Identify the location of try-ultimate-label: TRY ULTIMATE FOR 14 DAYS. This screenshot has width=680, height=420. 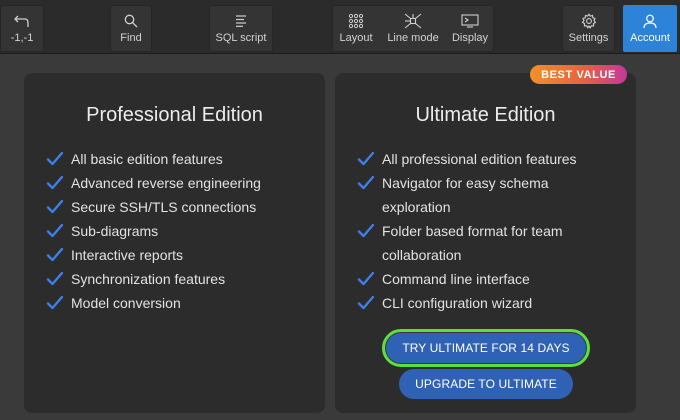
(486, 348).